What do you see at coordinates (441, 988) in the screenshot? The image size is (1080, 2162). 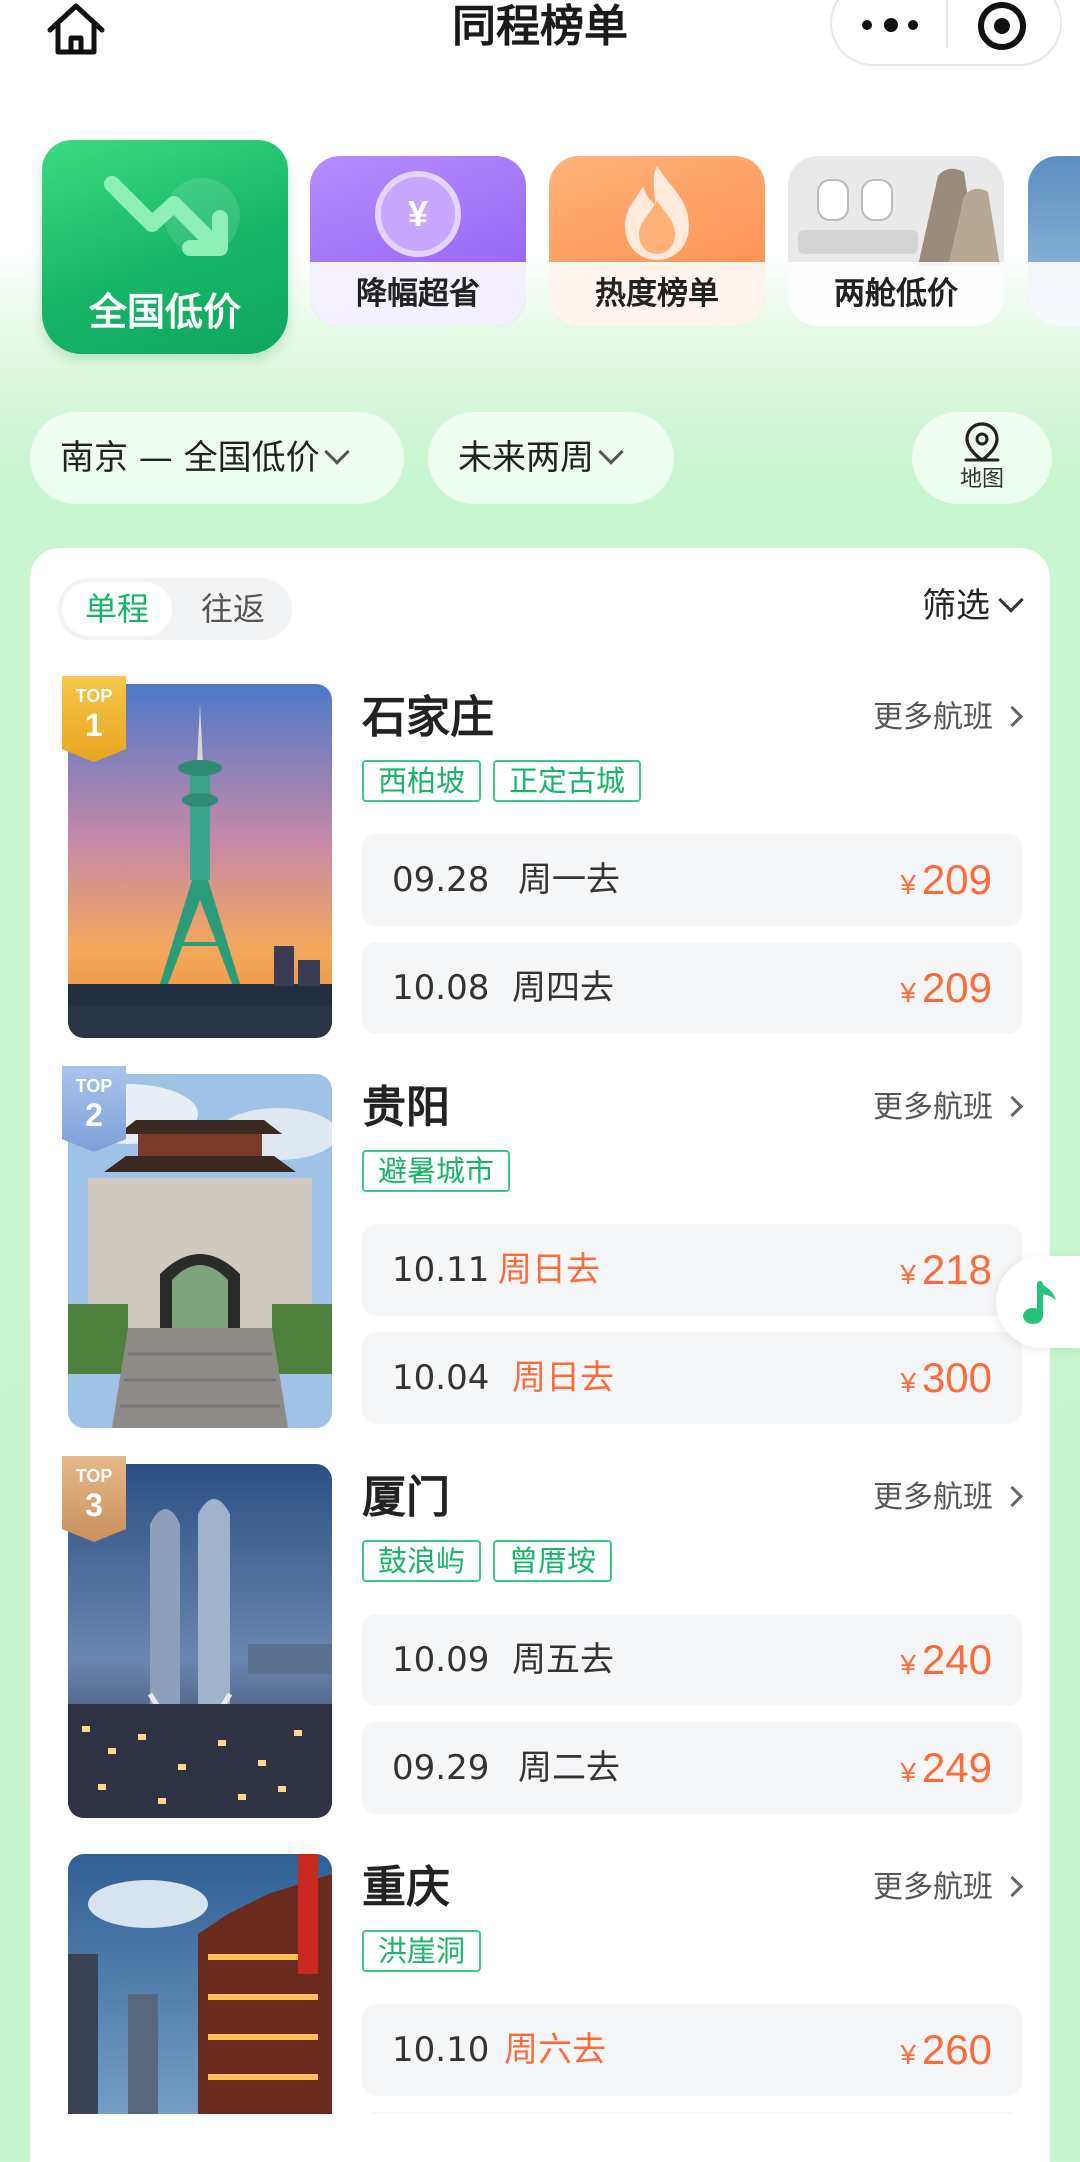 I see `fare-date: 10.08` at bounding box center [441, 988].